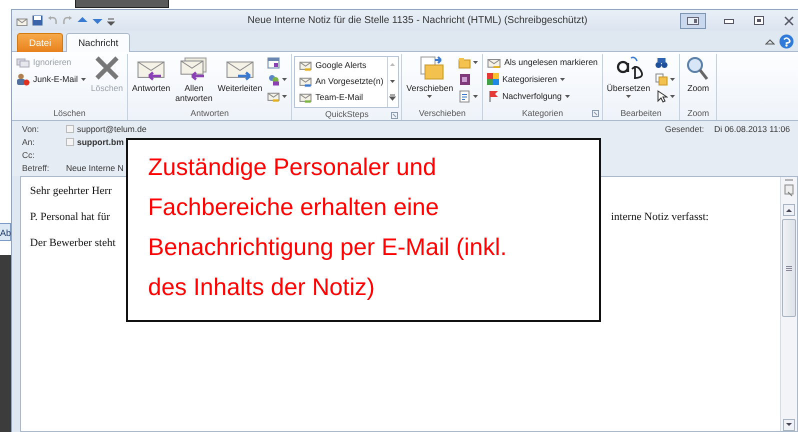 This screenshot has width=798, height=432. I want to click on field-label: An:, so click(29, 141).